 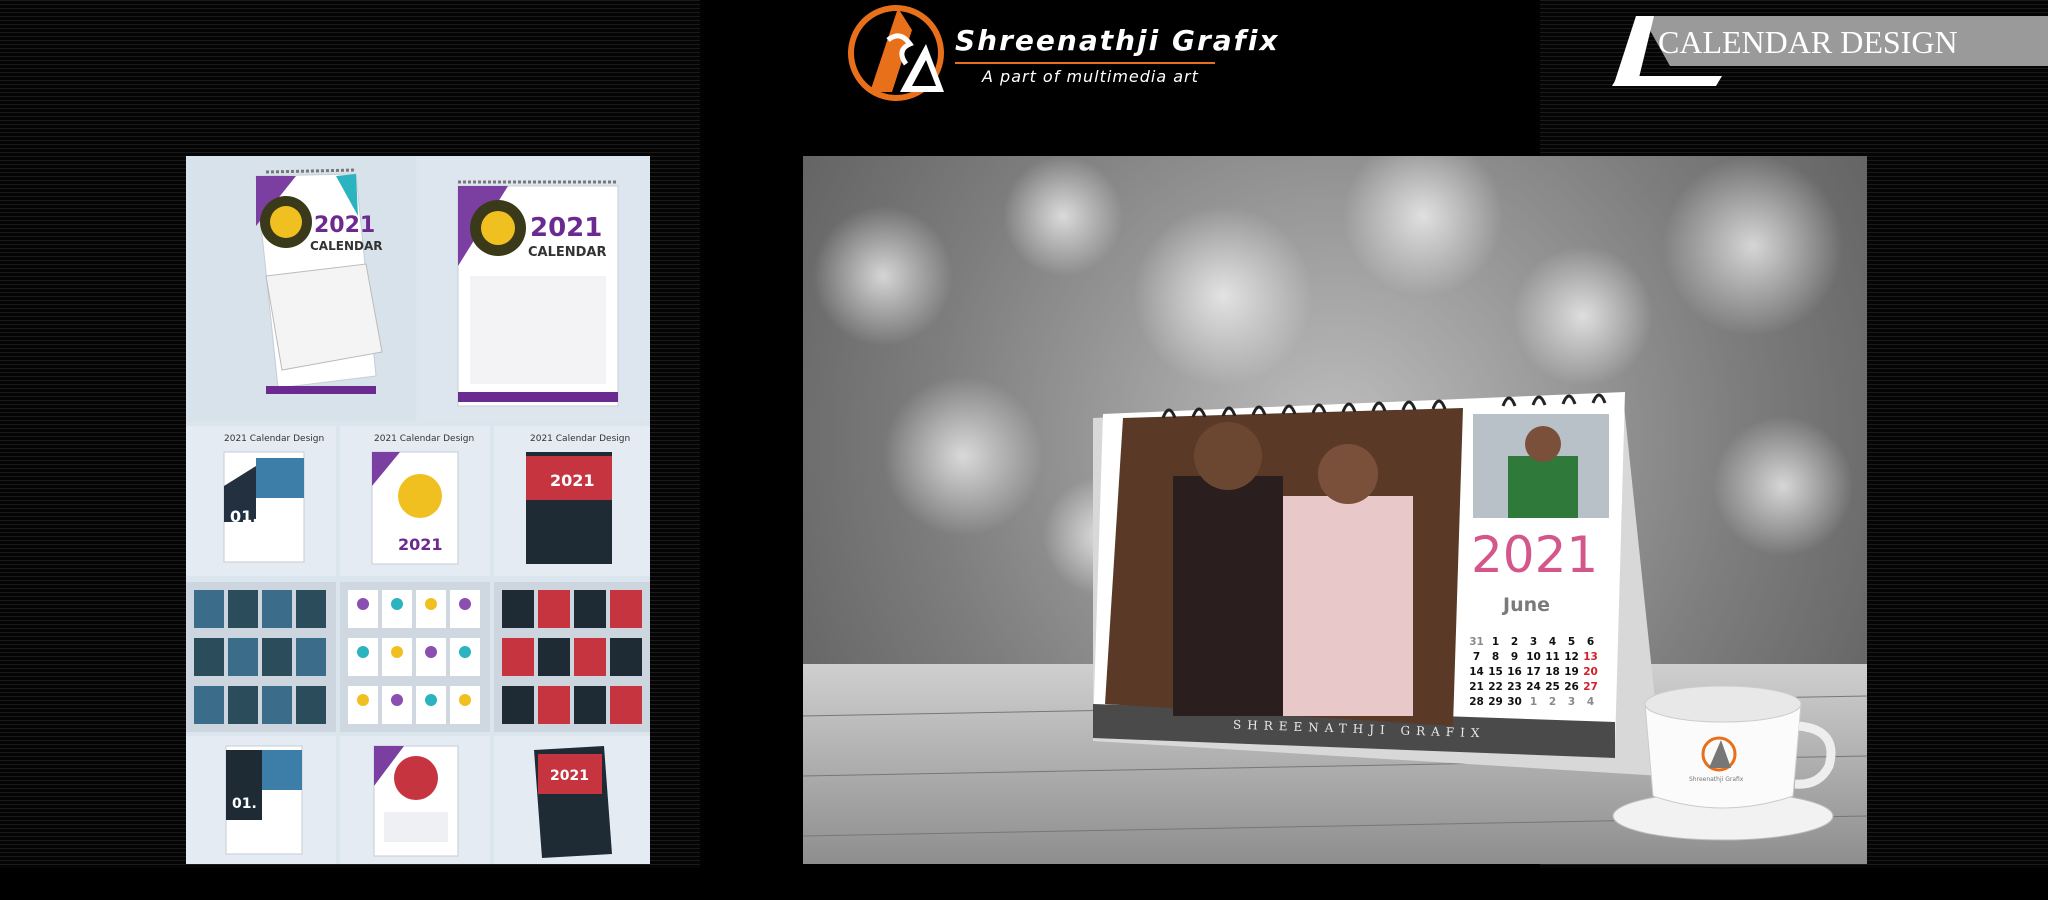 What do you see at coordinates (1571, 657) in the screenshot?
I see `calendar-day: 12` at bounding box center [1571, 657].